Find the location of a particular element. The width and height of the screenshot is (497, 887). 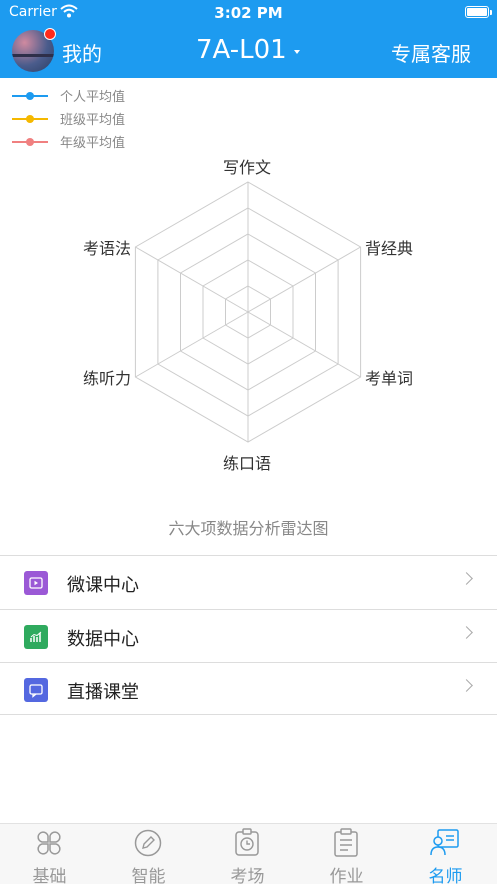

live-chat-icon is located at coordinates (36, 690).